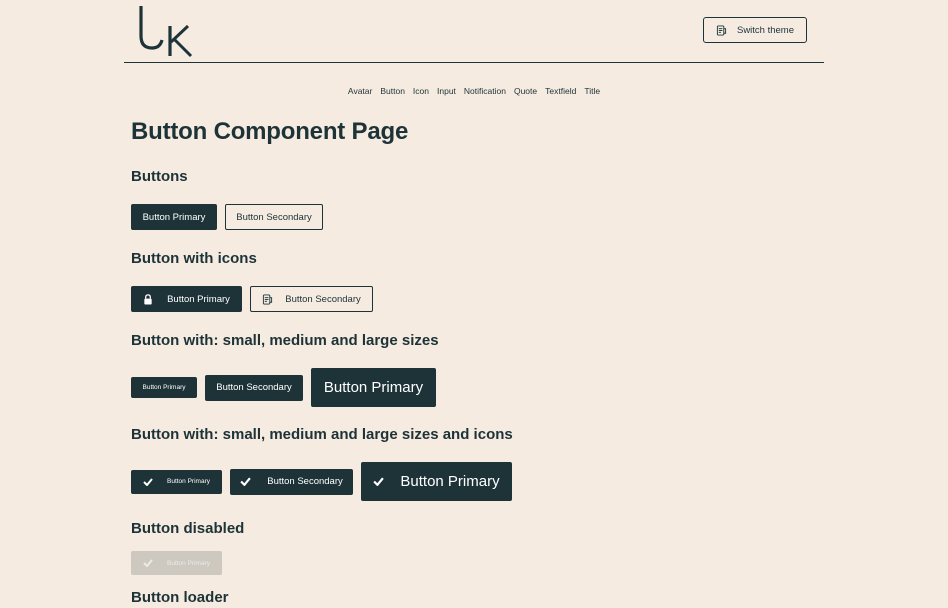 The width and height of the screenshot is (948, 608). I want to click on button-primary-with-icon-label: Button Primary, so click(198, 299).